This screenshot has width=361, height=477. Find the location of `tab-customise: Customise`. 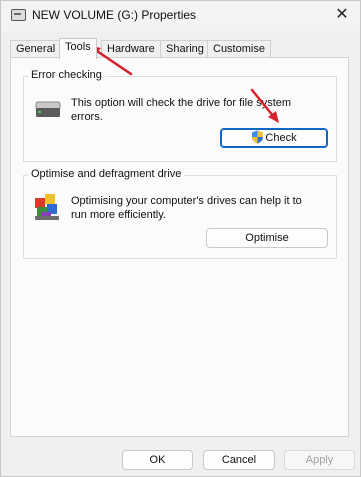

tab-customise: Customise is located at coordinates (239, 48).